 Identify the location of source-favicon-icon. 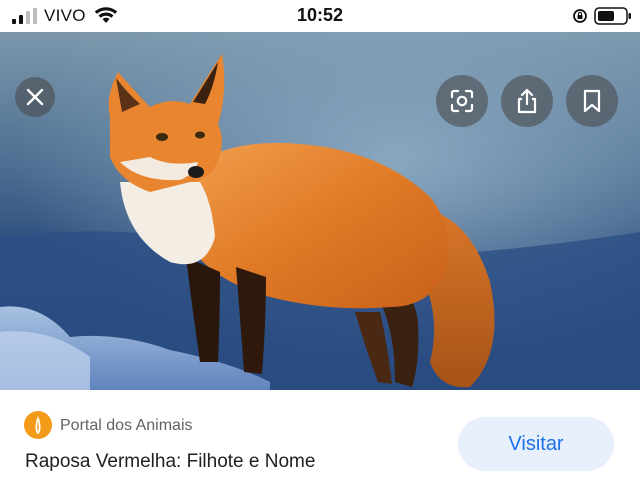
(38, 425).